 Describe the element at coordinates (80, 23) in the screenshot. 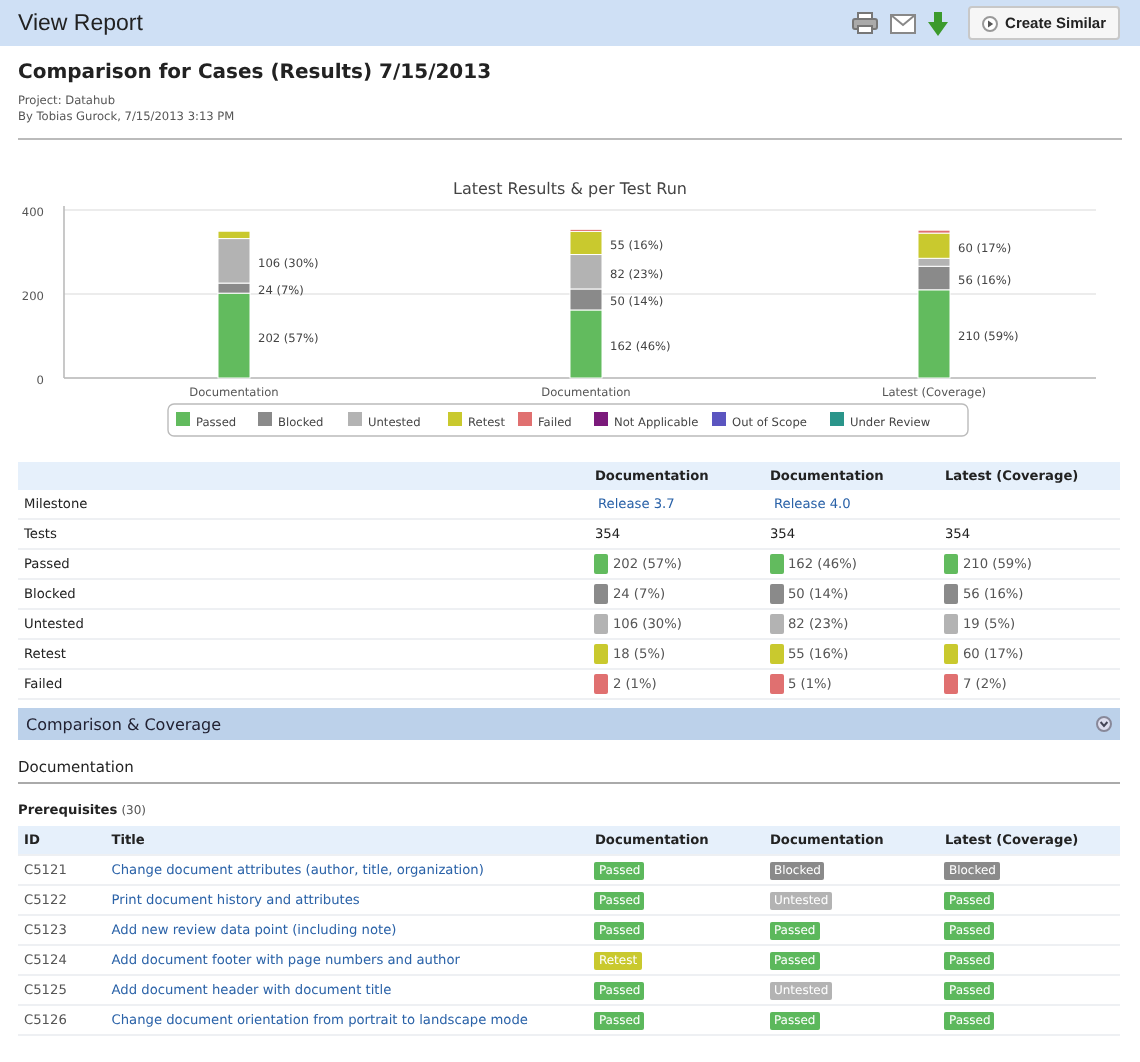

I see `page-title: View Report` at that location.